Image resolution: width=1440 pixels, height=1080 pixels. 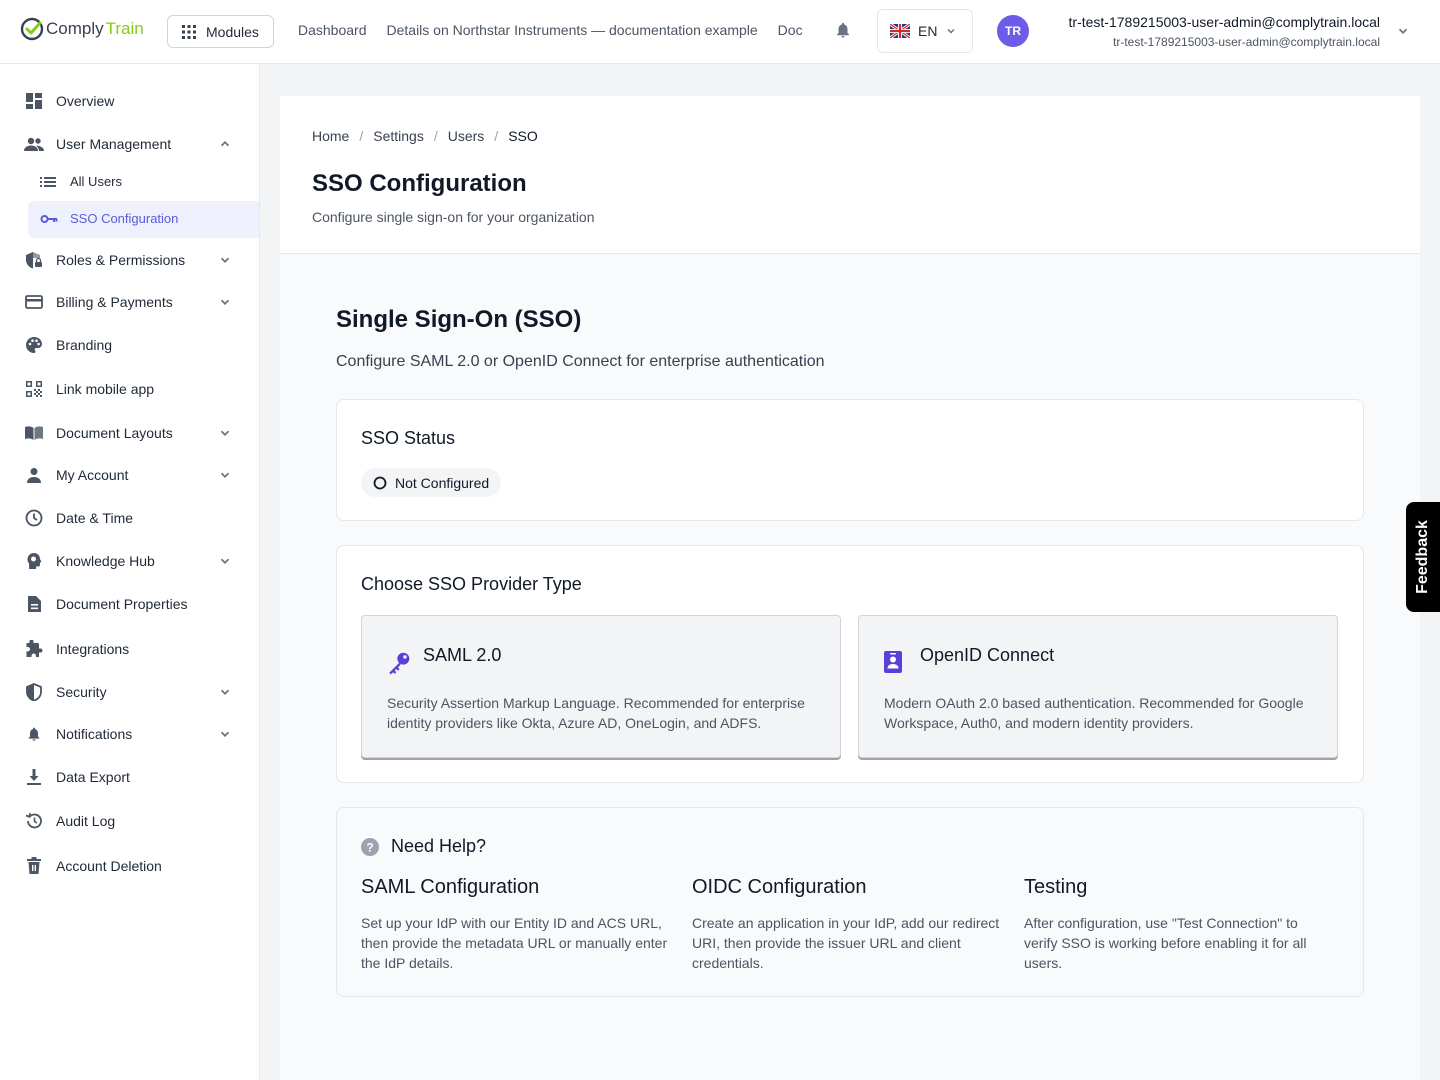 What do you see at coordinates (189, 31) in the screenshot?
I see `grid-icon` at bounding box center [189, 31].